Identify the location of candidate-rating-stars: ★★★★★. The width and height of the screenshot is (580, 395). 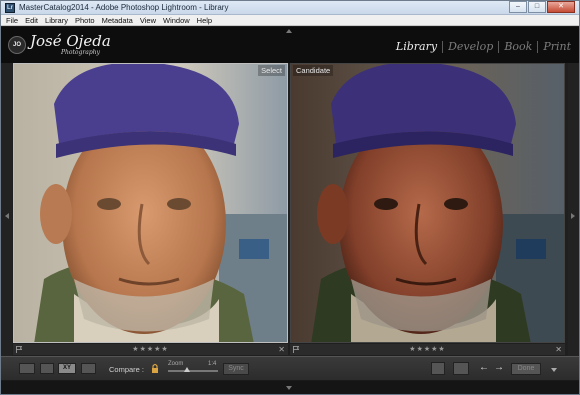
(427, 349).